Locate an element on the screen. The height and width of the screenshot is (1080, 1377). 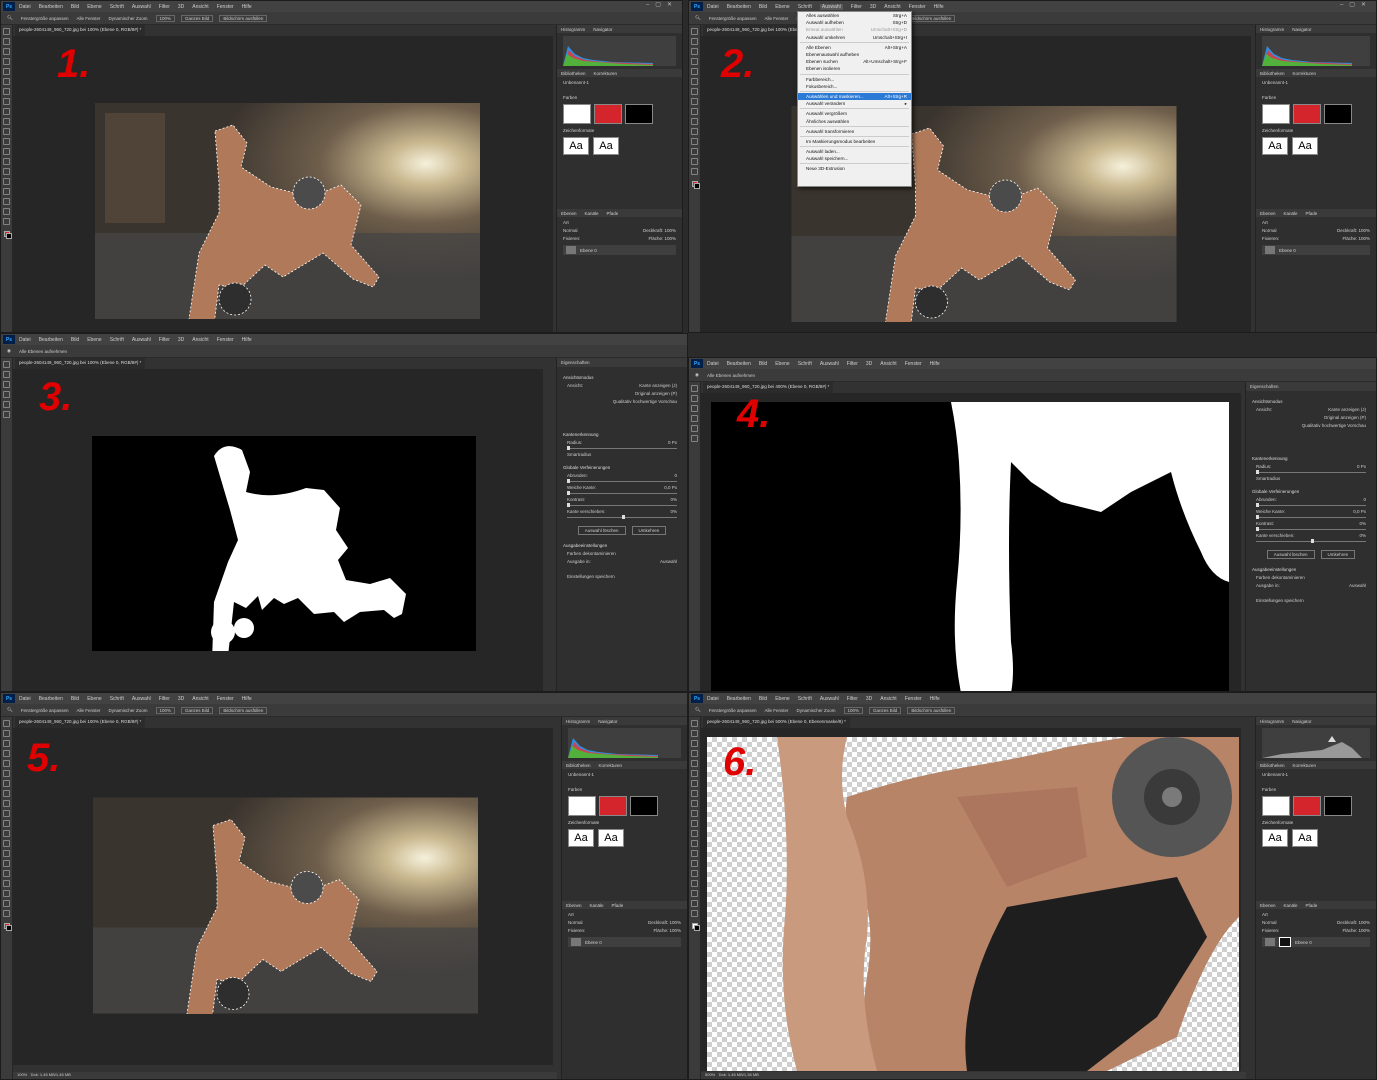
shape-tool-icon is located at coordinates (6, 893).